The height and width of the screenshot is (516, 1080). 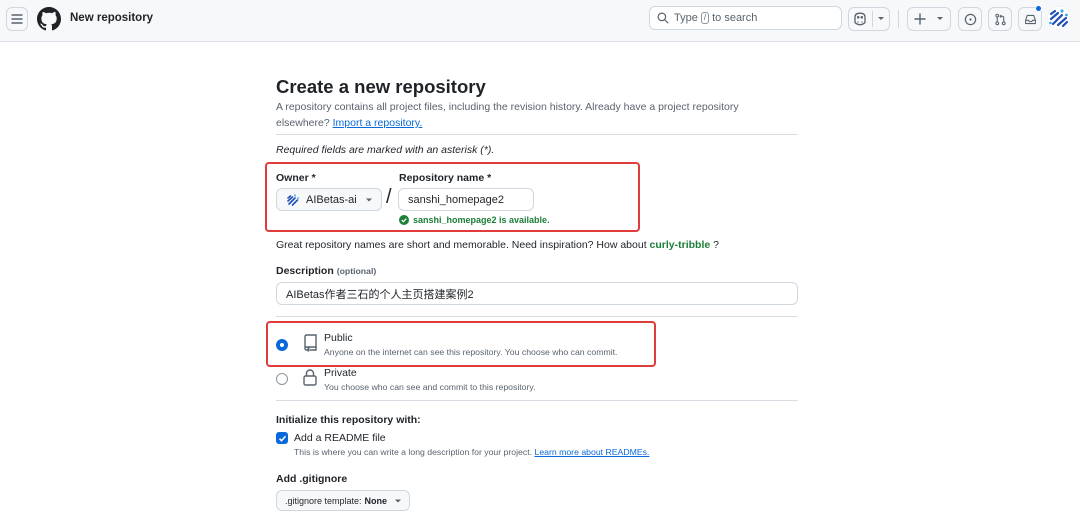 I want to click on issues-button, so click(x=970, y=19).